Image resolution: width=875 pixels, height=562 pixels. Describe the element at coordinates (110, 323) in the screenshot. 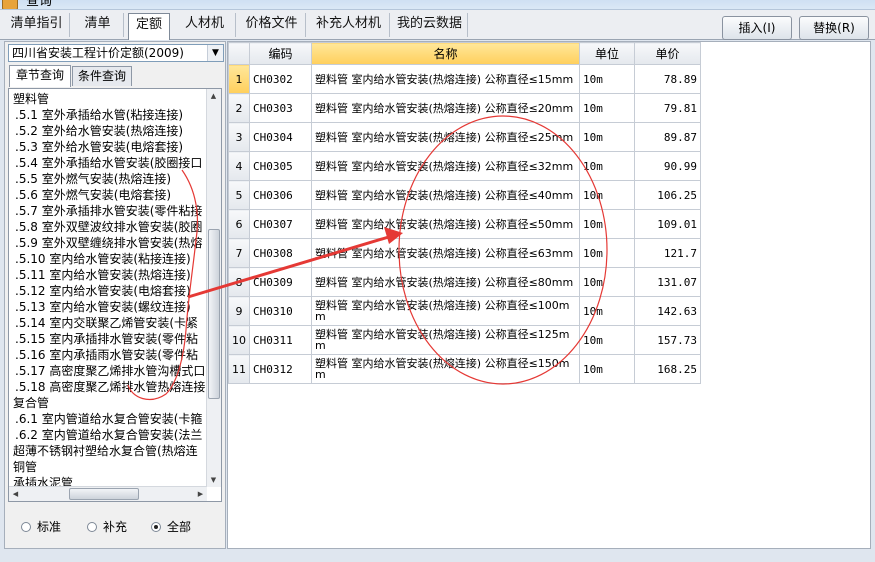

I see `tree-item: .5.14 室内交联聚乙烯管安装(卡紧` at that location.